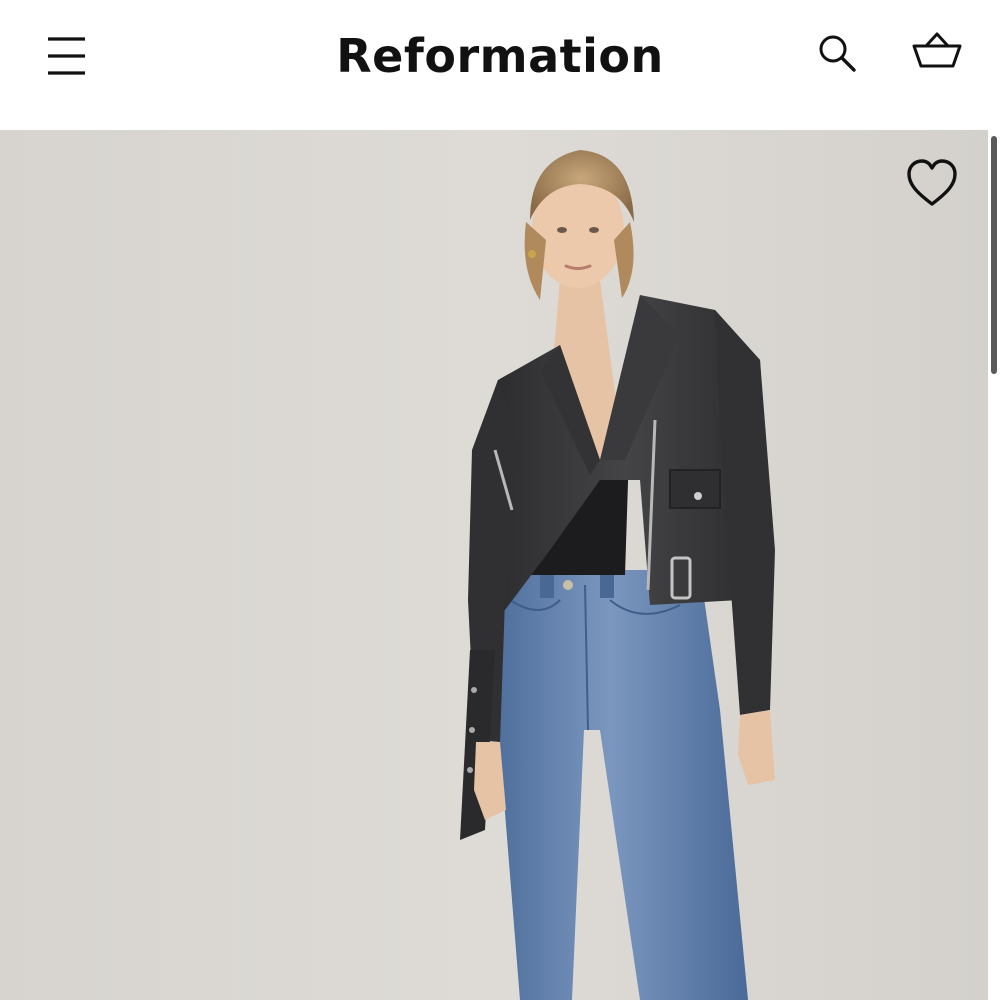 The height and width of the screenshot is (1000, 1000). I want to click on heart-outline-icon, so click(932, 182).